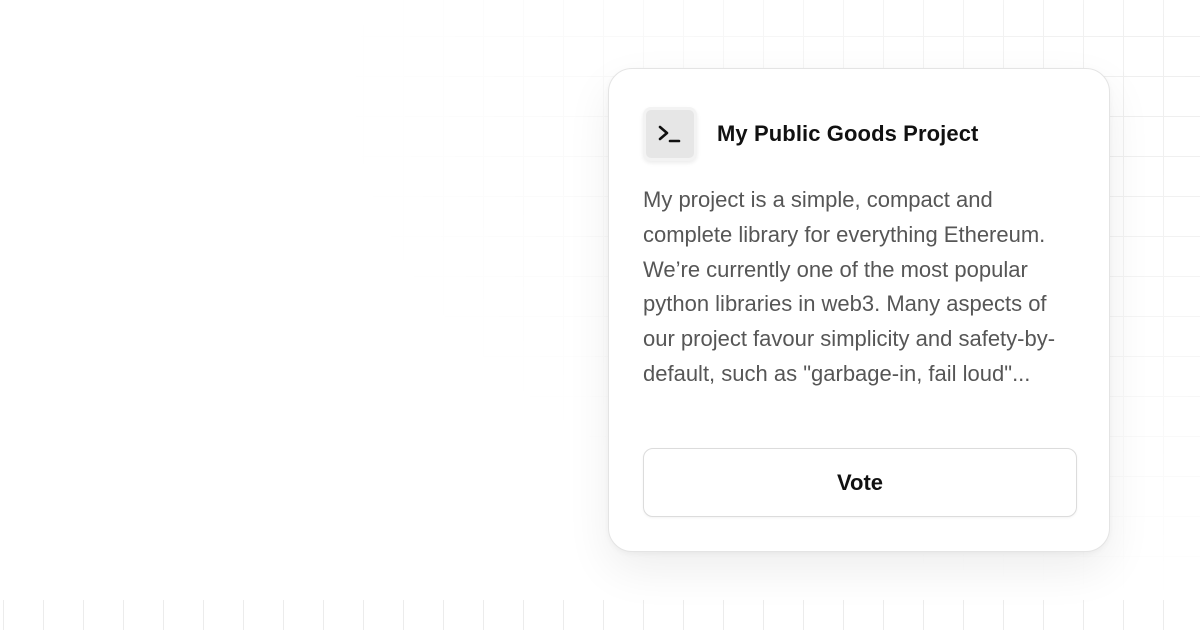 The height and width of the screenshot is (630, 1200). Describe the element at coordinates (848, 133) in the screenshot. I see `project-title: My Public Goods Project` at that location.